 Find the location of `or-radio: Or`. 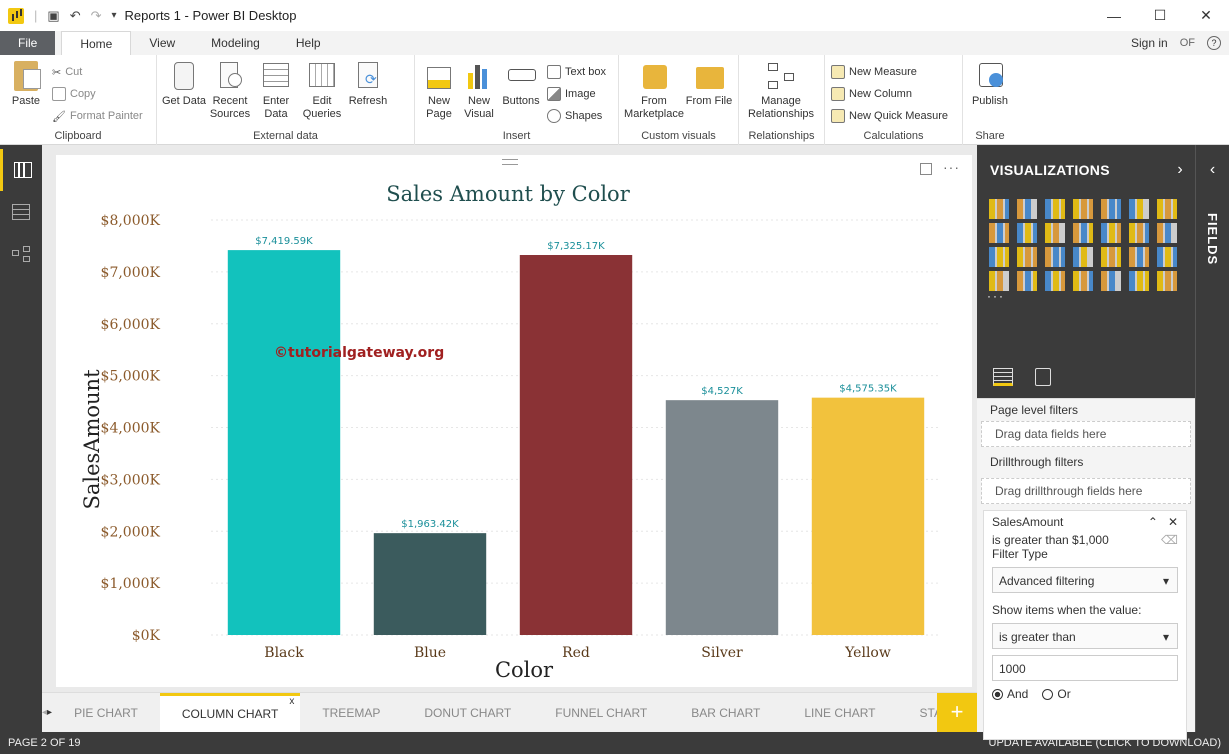

or-radio: Or is located at coordinates (1056, 694).